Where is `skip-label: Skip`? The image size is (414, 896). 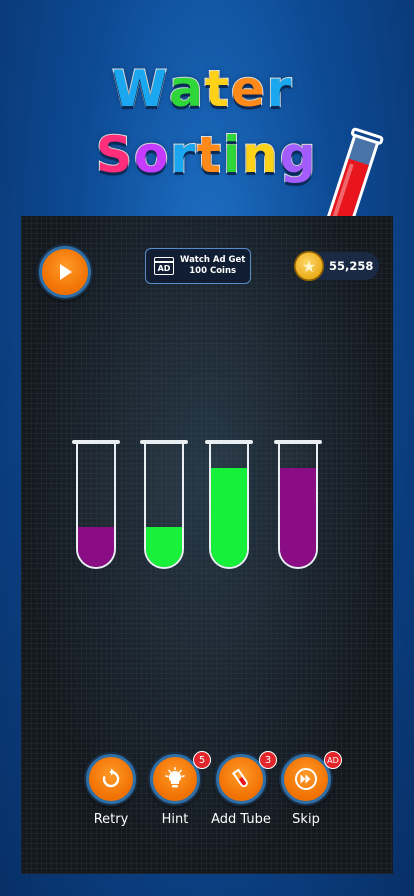 skip-label: Skip is located at coordinates (306, 819).